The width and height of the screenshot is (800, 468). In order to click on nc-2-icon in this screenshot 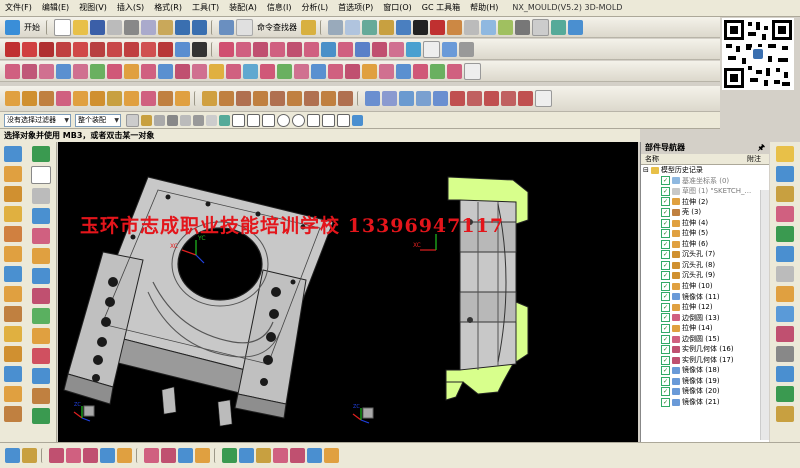, I will do `click(474, 98)`.